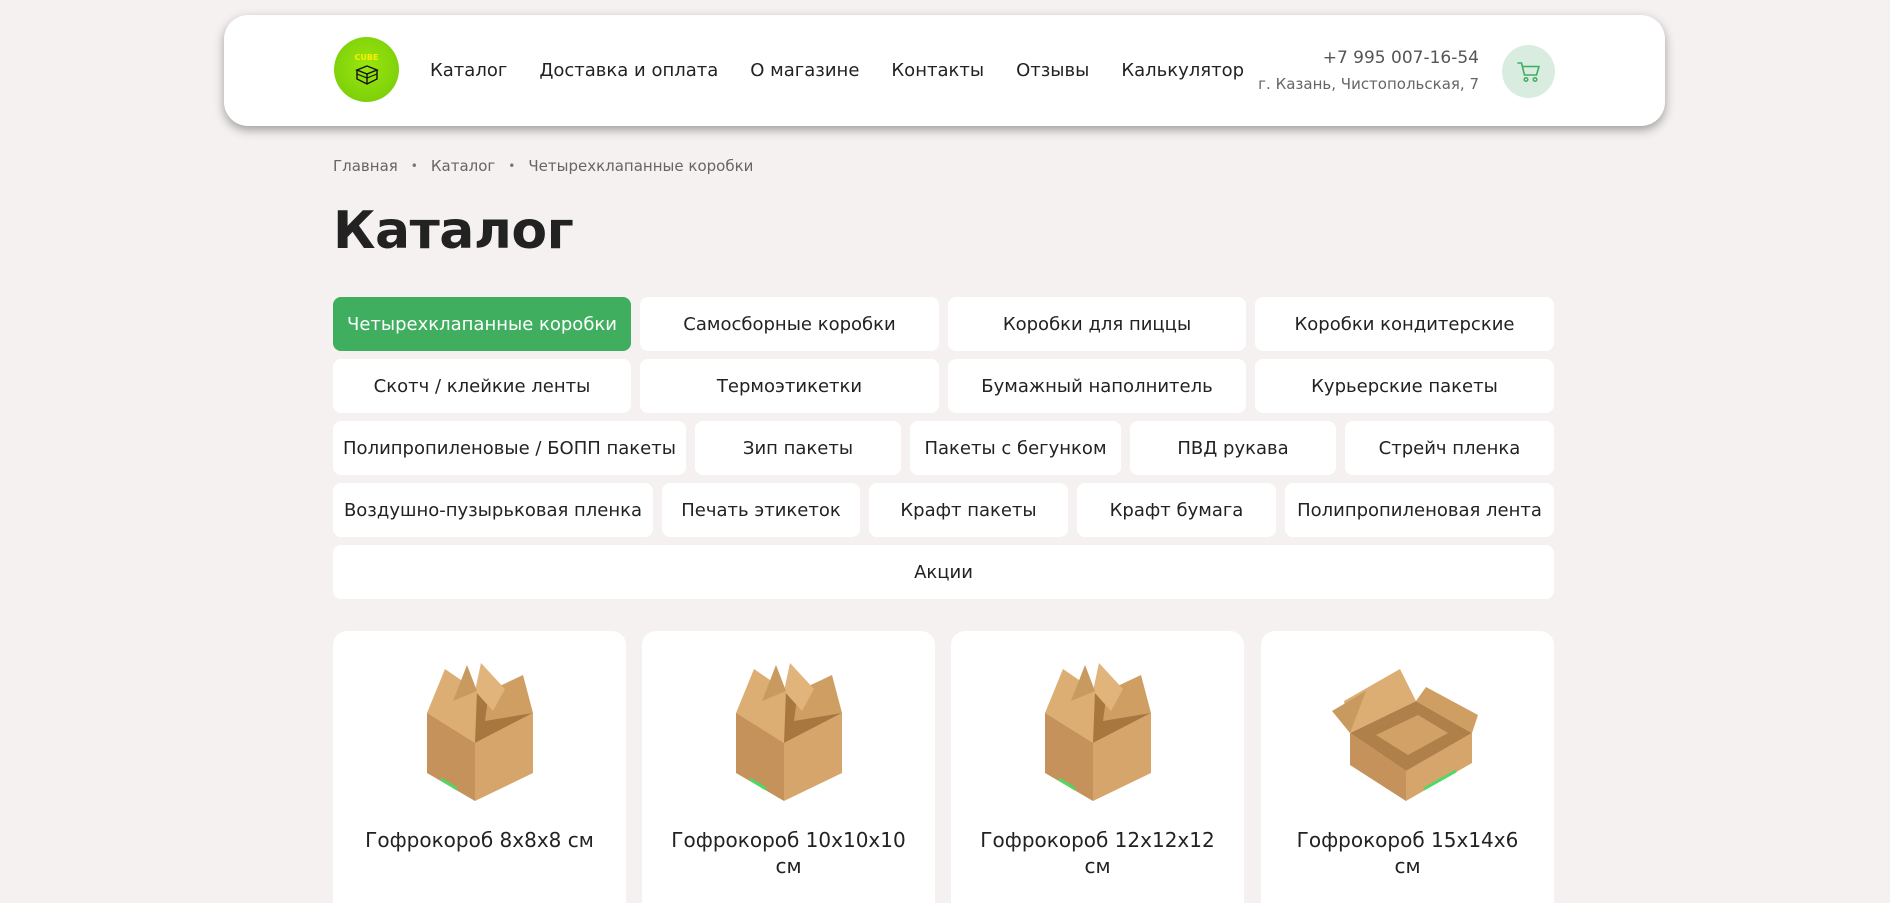  I want to click on category-stretch-film: Стрейч пленка, so click(1449, 448).